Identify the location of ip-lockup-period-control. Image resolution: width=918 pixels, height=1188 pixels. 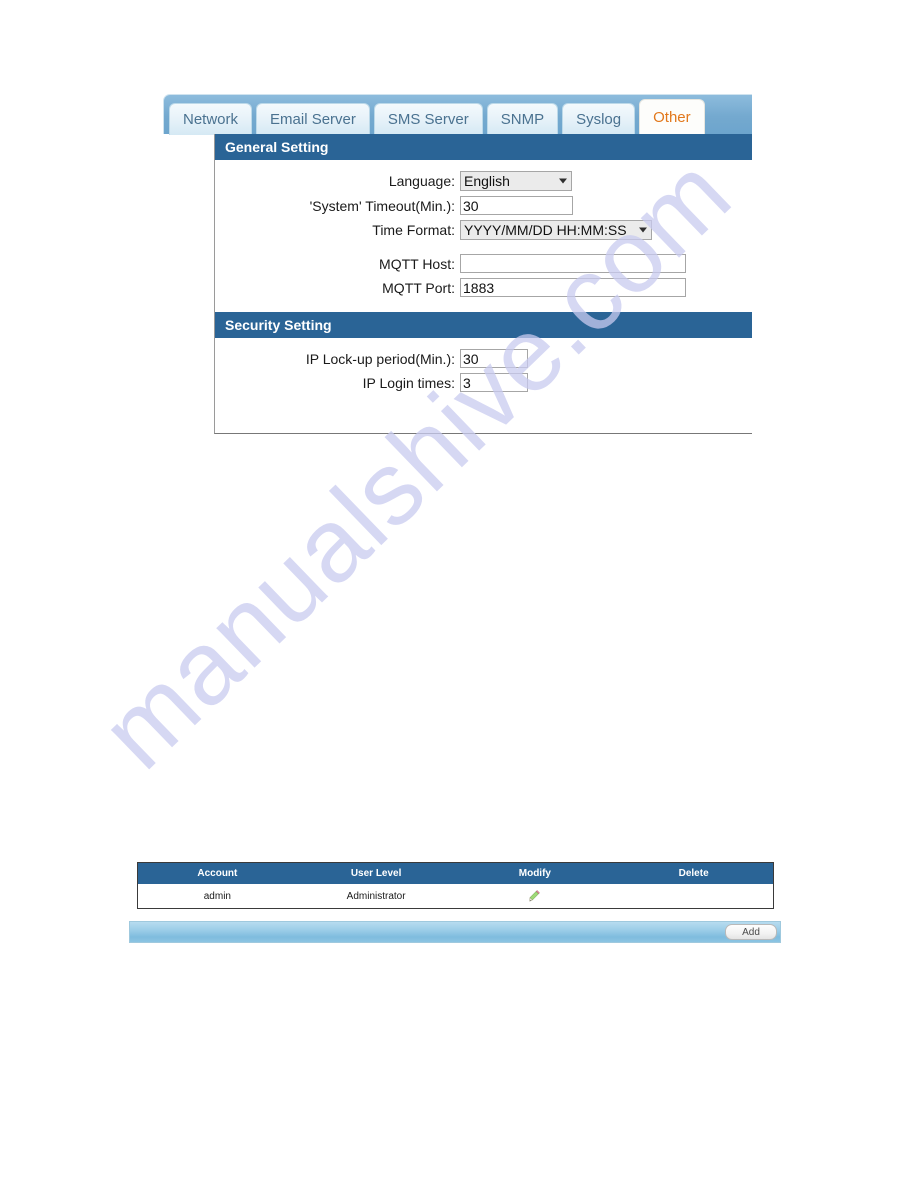
(494, 358).